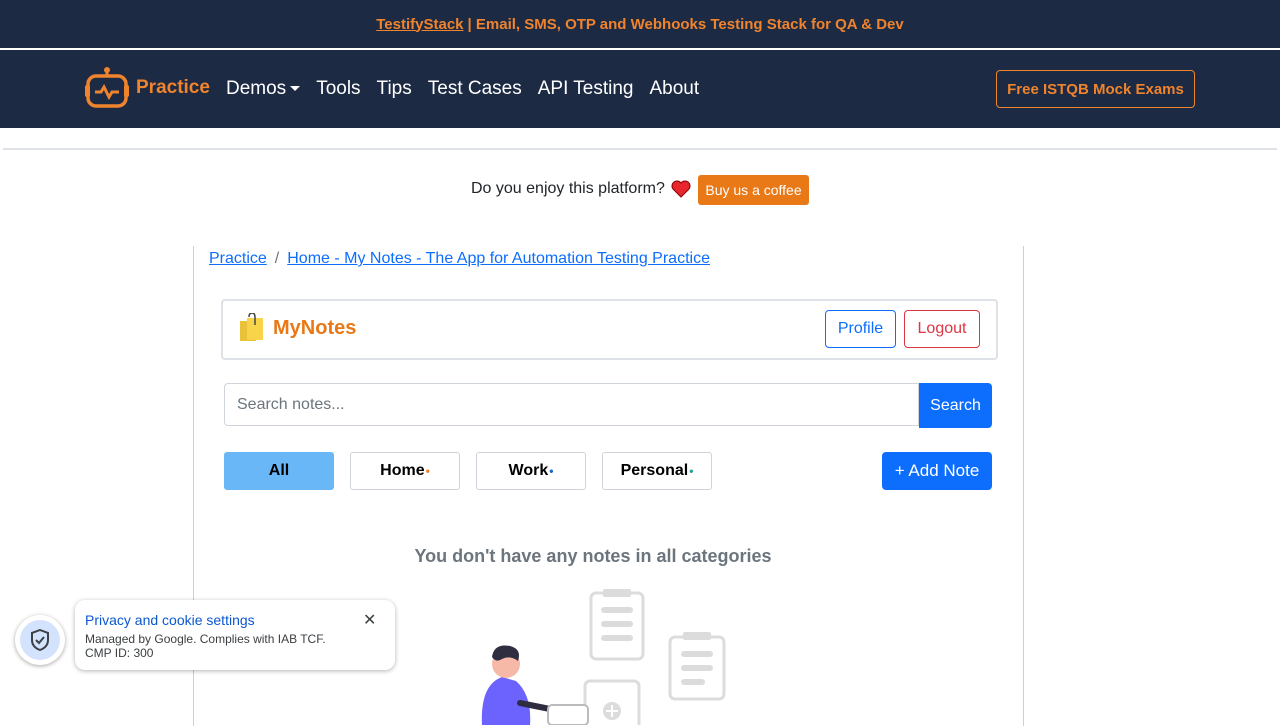 The image size is (1280, 726). I want to click on robot-logo-icon, so click(107, 87).